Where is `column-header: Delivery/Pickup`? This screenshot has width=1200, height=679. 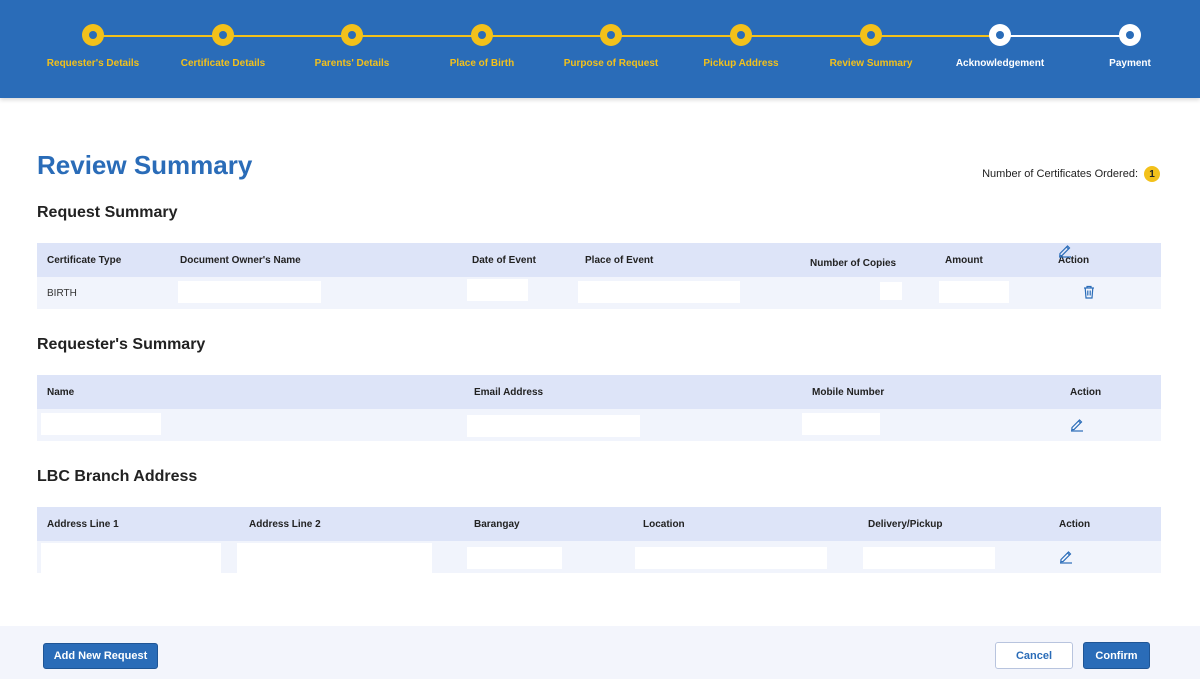 column-header: Delivery/Pickup is located at coordinates (905, 524).